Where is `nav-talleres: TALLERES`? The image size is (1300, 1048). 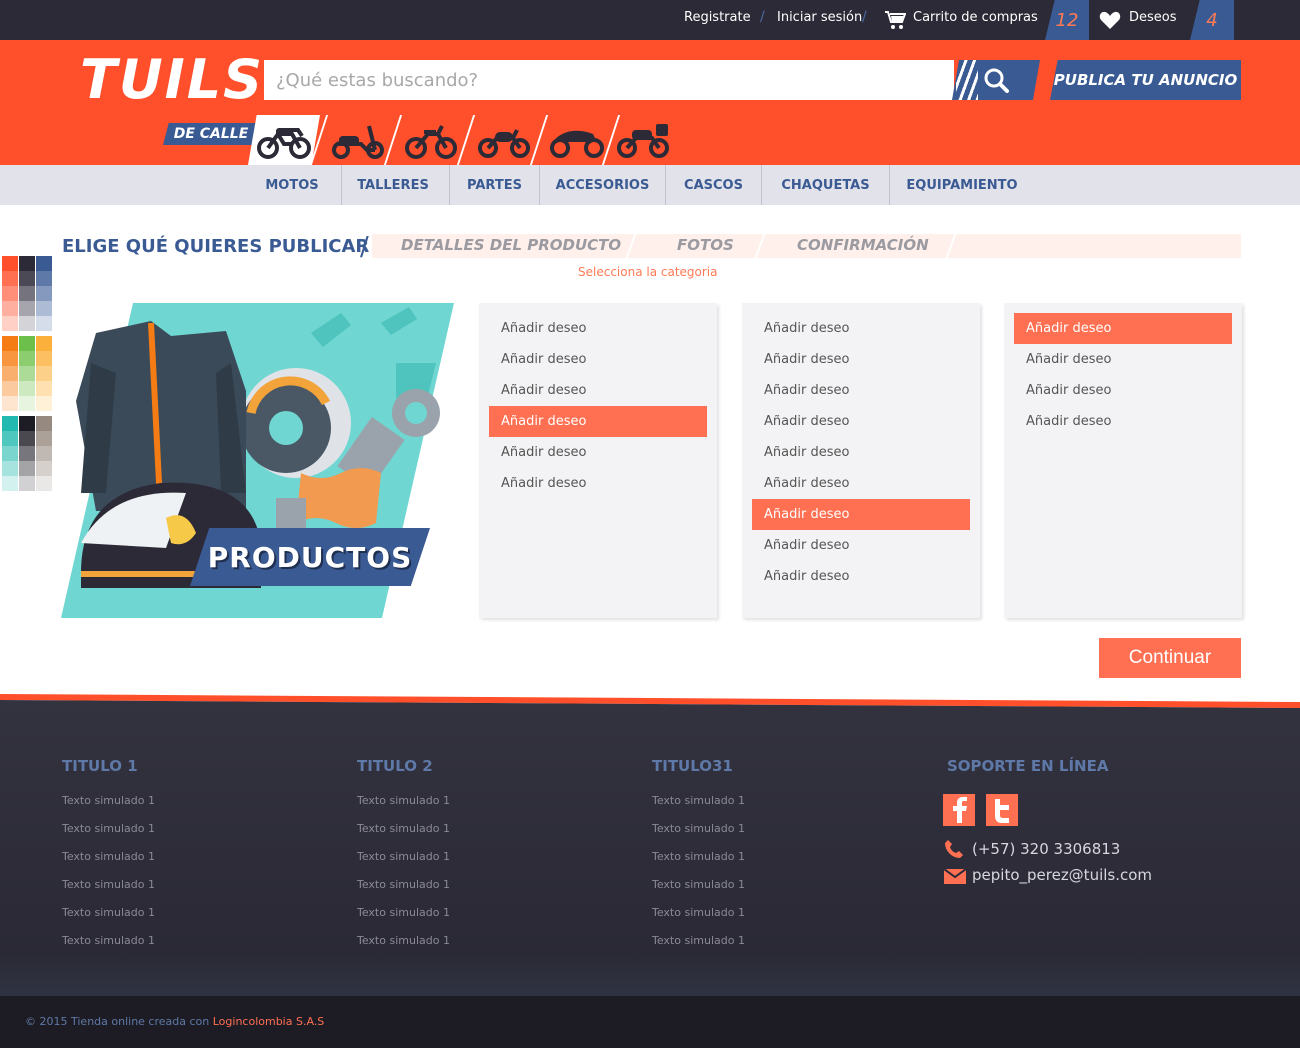 nav-talleres: TALLERES is located at coordinates (393, 185).